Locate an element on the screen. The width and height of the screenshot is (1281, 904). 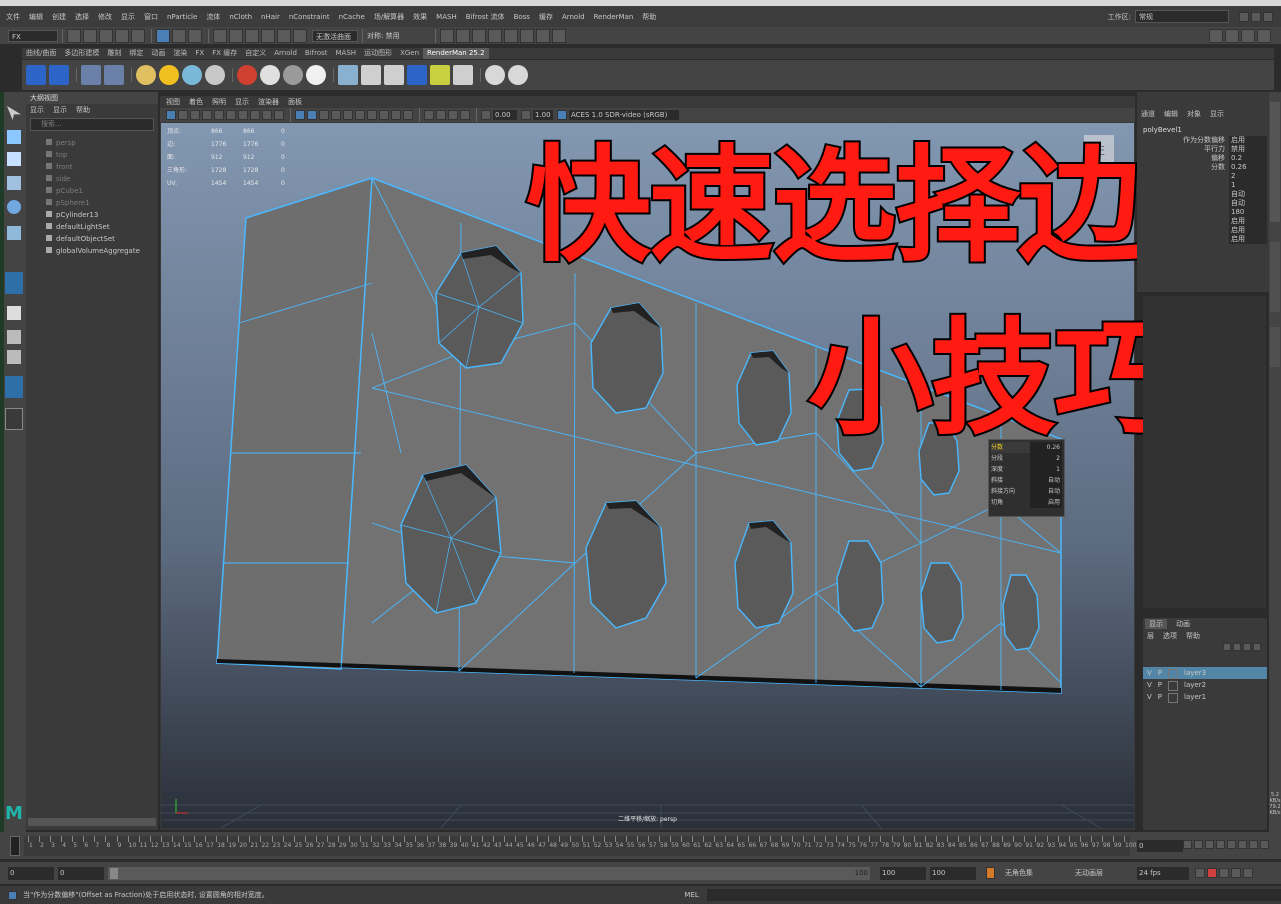
camera-attr-icon is located at coordinates (183, 115).